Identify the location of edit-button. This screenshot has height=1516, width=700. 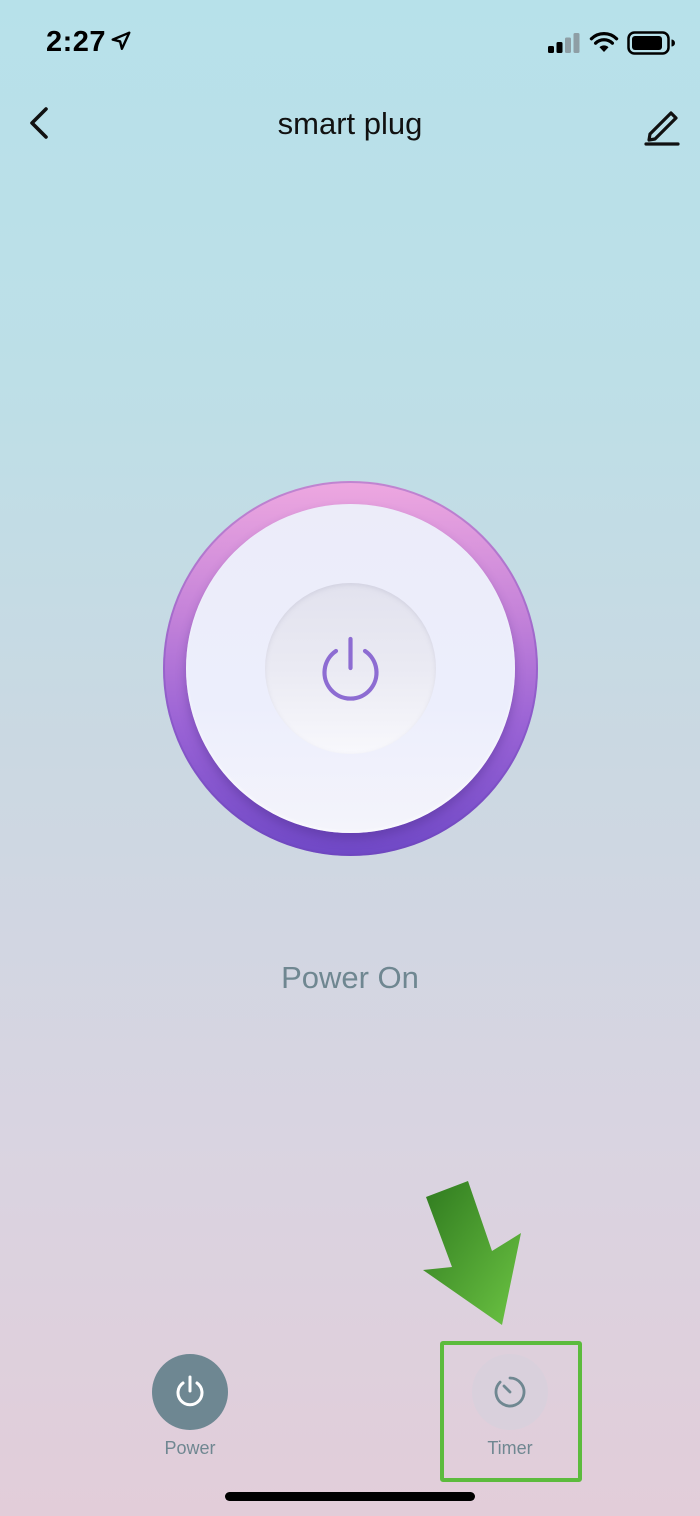
(662, 126).